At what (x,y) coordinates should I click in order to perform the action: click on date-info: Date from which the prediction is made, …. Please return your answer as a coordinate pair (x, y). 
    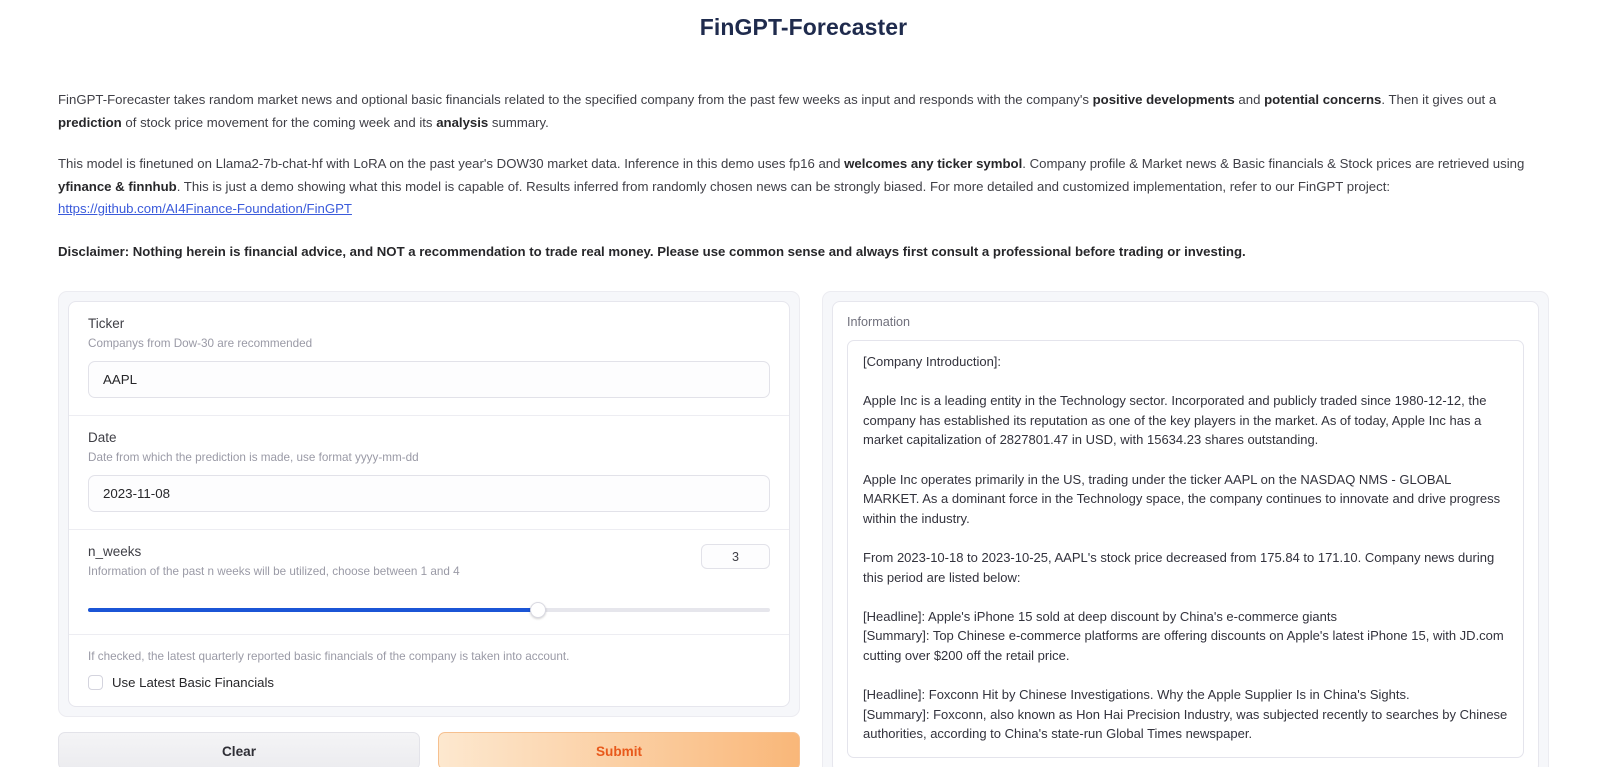
    Looking at the image, I should click on (253, 457).